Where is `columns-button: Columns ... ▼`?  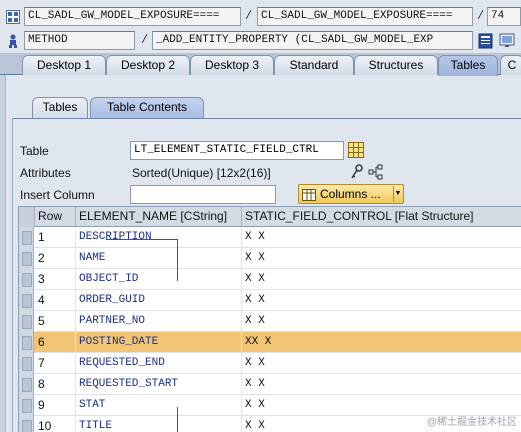 columns-button: Columns ... ▼ is located at coordinates (351, 194).